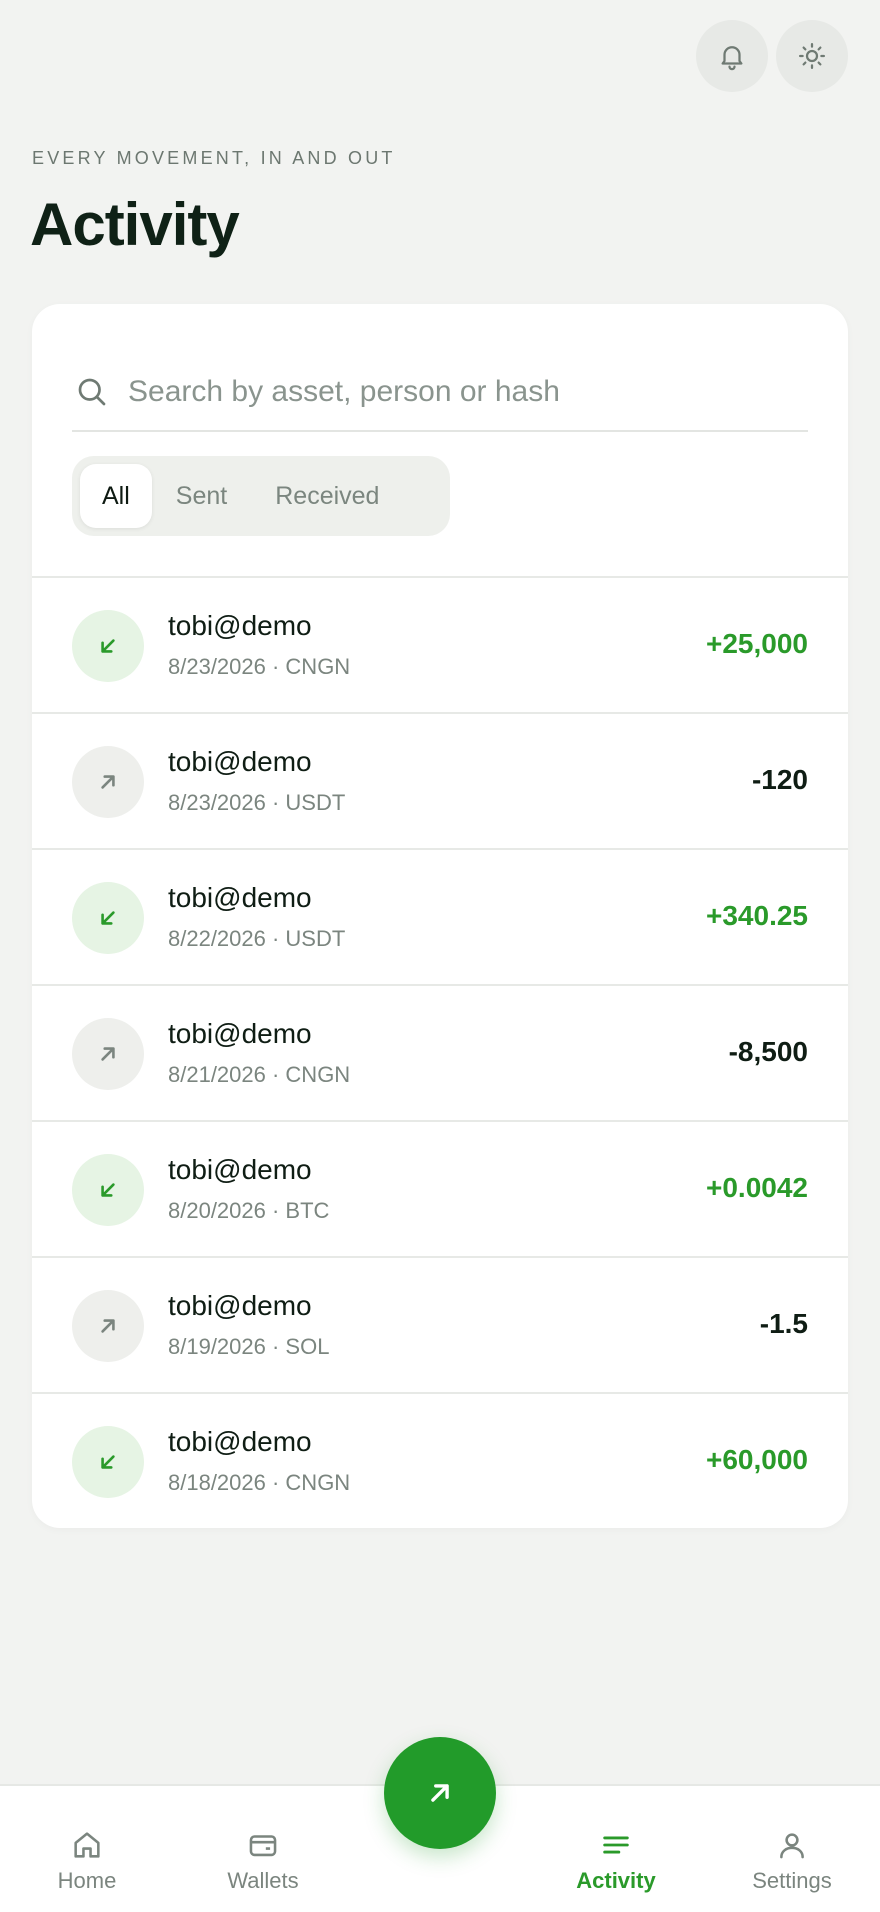  Describe the element at coordinates (757, 643) in the screenshot. I see `transaction-amount: +25,000` at that location.